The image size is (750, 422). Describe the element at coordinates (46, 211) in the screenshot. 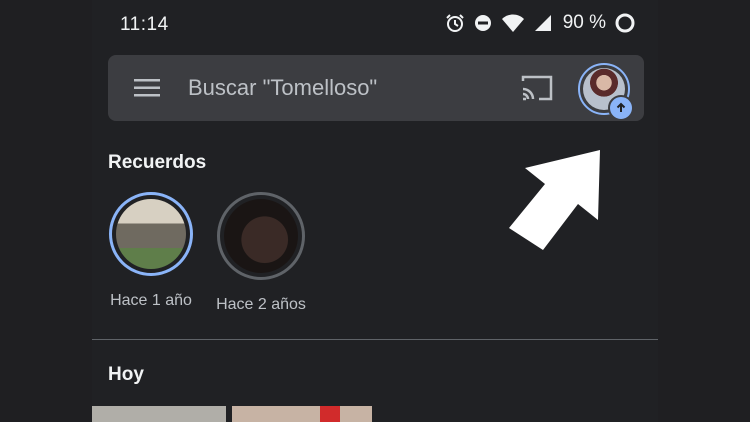

I see `left-margin` at that location.